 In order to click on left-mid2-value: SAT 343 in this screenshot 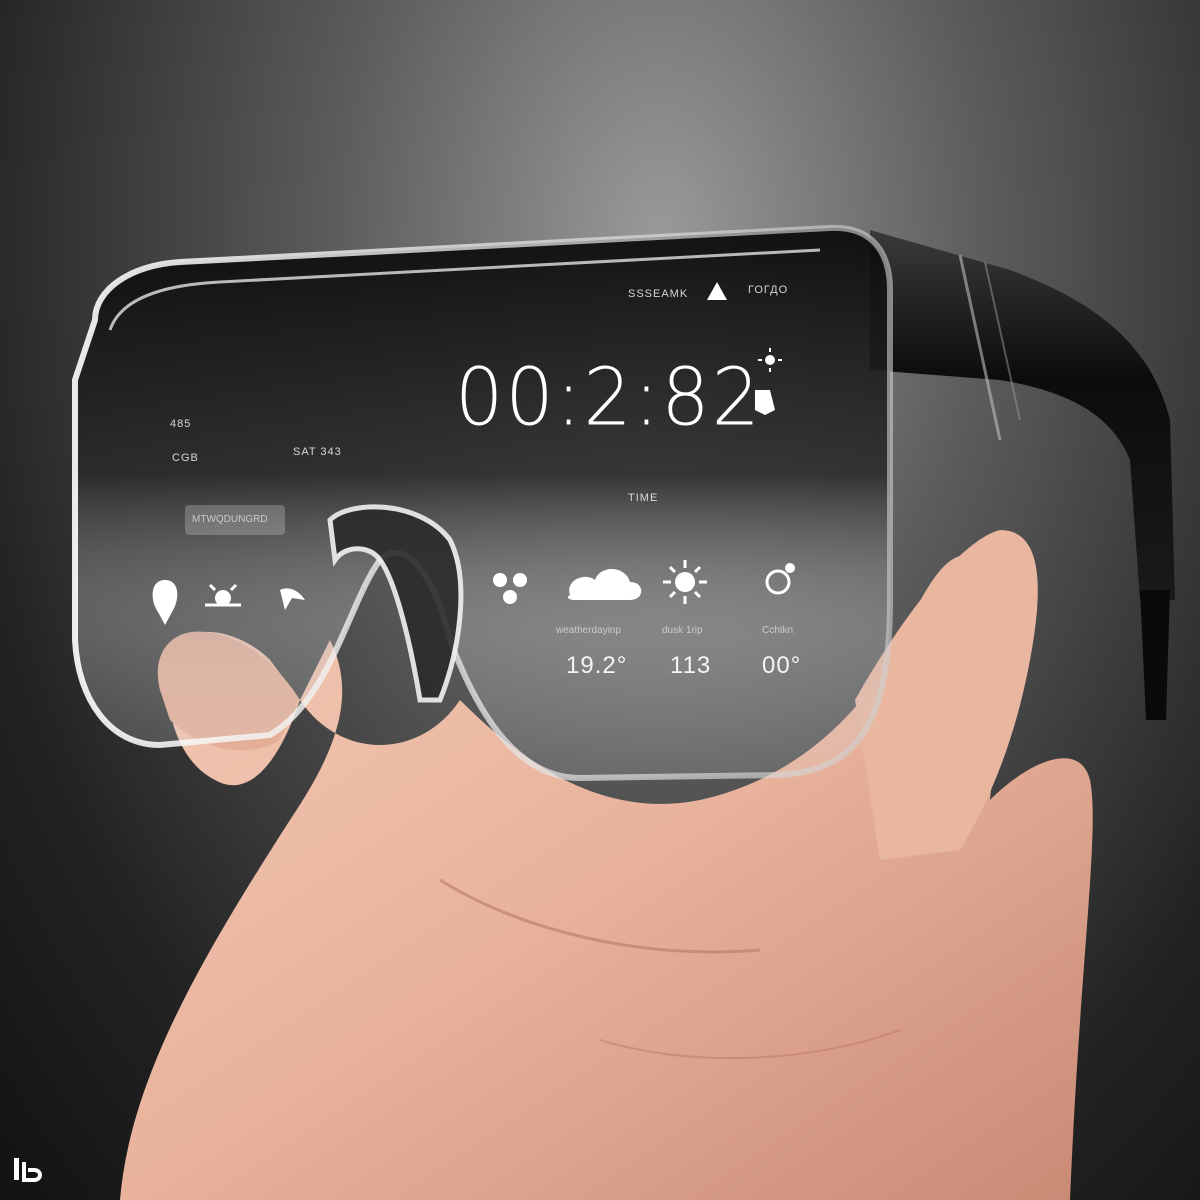, I will do `click(317, 452)`.